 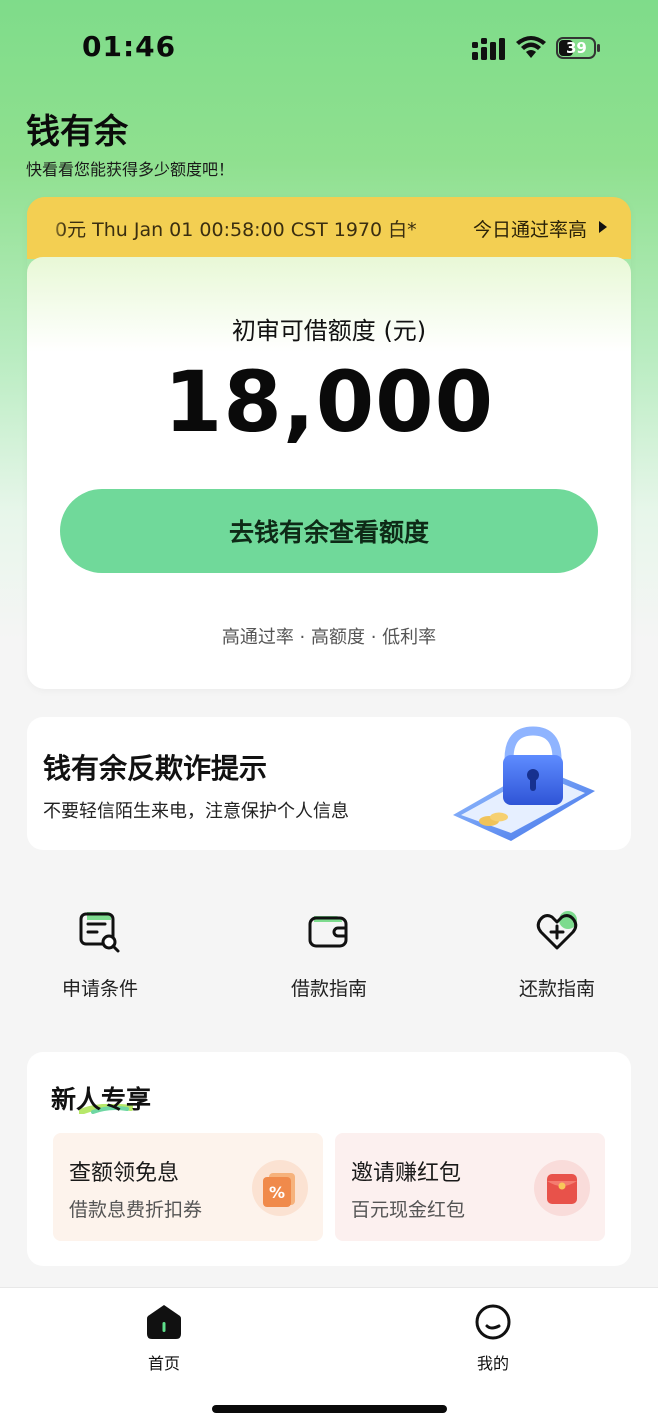 I want to click on promo-subtitle: 百元现金红包, so click(x=408, y=1210).